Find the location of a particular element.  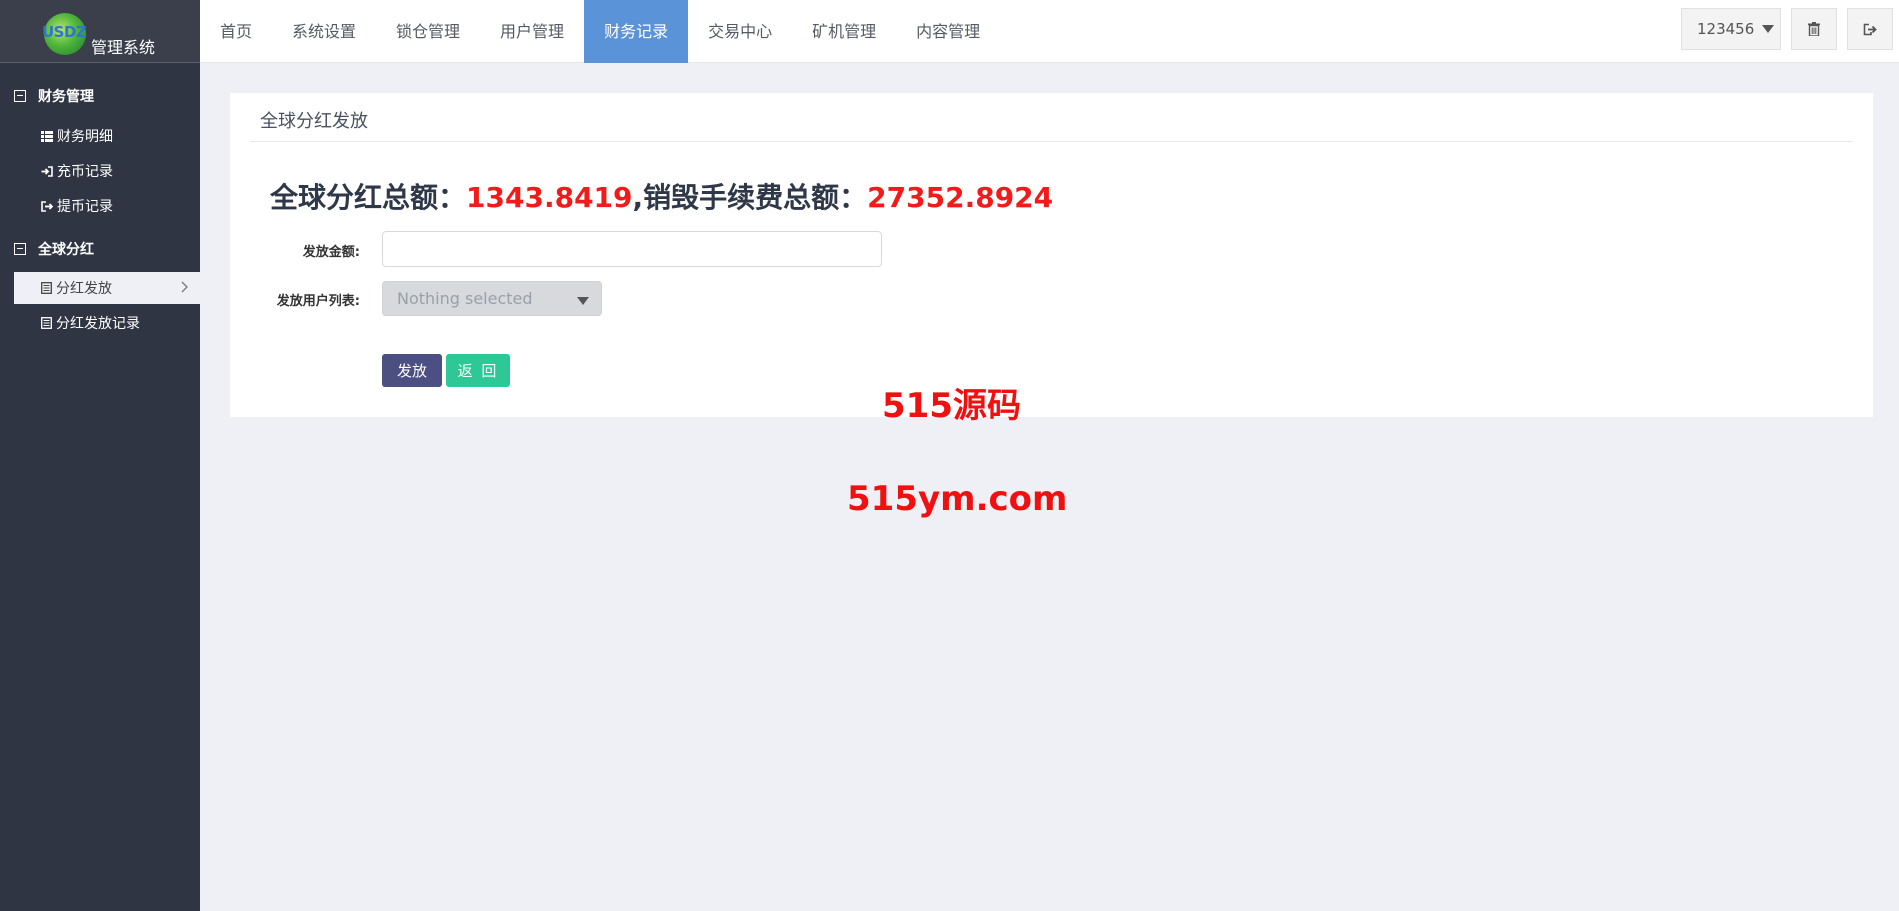

top-nav: 首页 系统设置 锁仓管理 用户管理 财务记录 交易中心 矿机管理 内容管理 is located at coordinates (600, 31).